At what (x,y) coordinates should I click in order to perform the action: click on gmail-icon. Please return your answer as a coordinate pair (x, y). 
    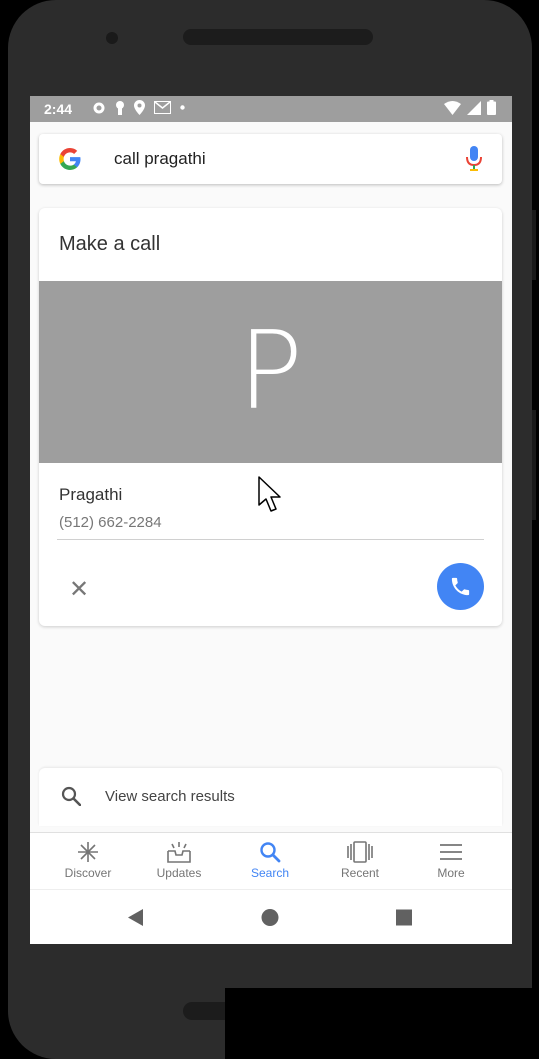
    Looking at the image, I should click on (162, 107).